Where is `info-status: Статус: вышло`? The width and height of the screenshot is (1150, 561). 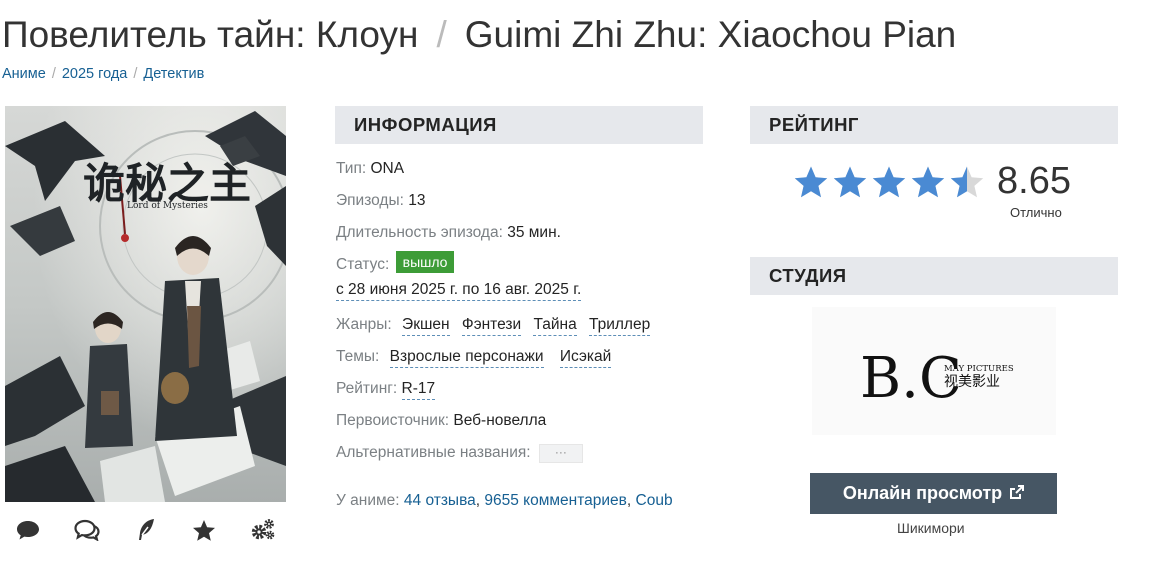
info-status: Статус: вышло is located at coordinates (526, 265).